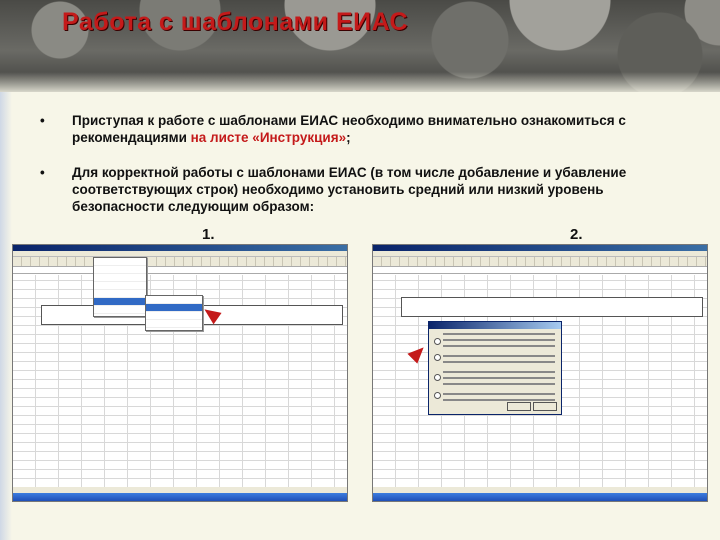 This screenshot has height=540, width=720. Describe the element at coordinates (208, 234) in the screenshot. I see `step-number-1: 1.` at that location.